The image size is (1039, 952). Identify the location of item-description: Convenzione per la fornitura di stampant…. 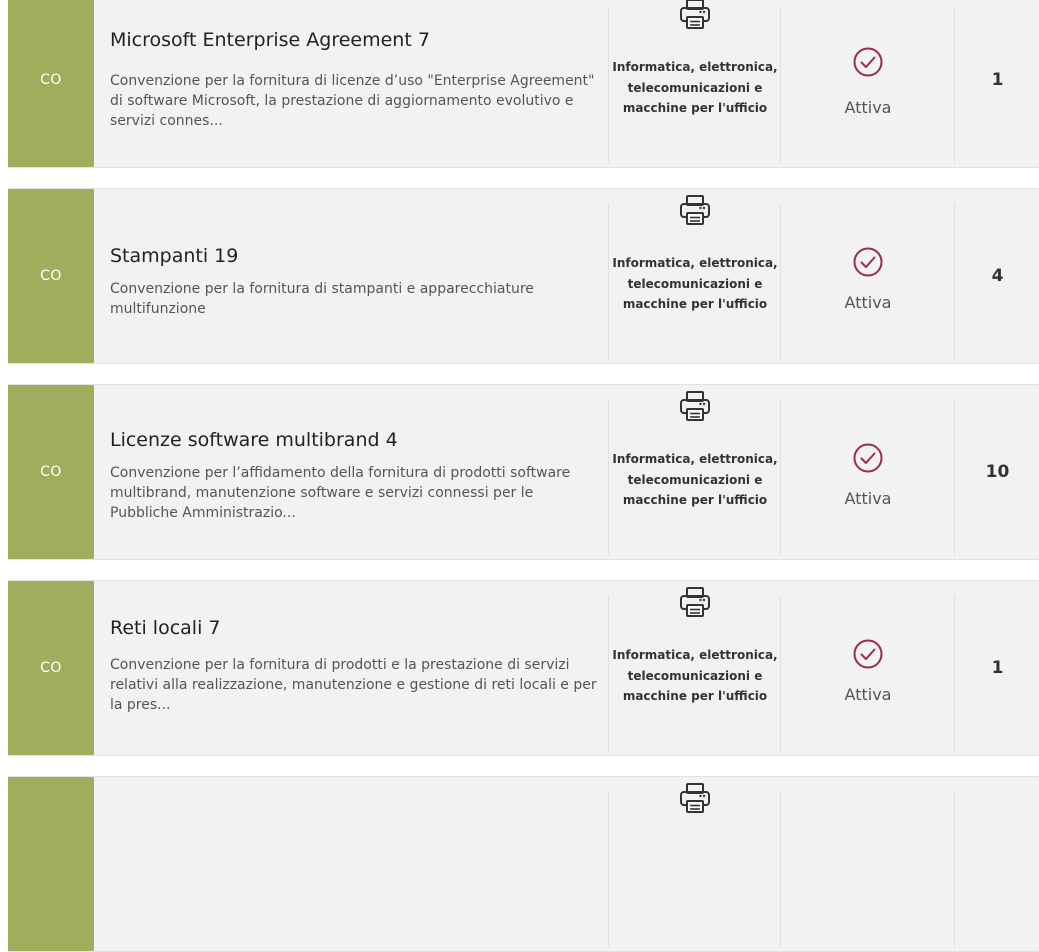
(322, 299).